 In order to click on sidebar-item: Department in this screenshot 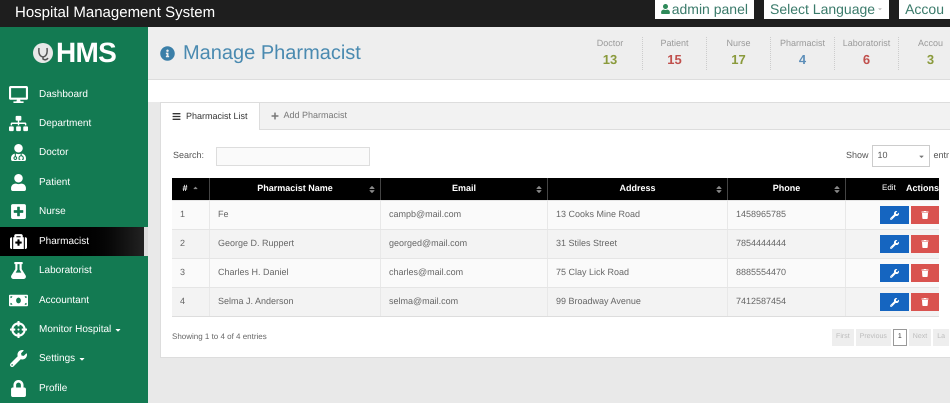, I will do `click(74, 123)`.